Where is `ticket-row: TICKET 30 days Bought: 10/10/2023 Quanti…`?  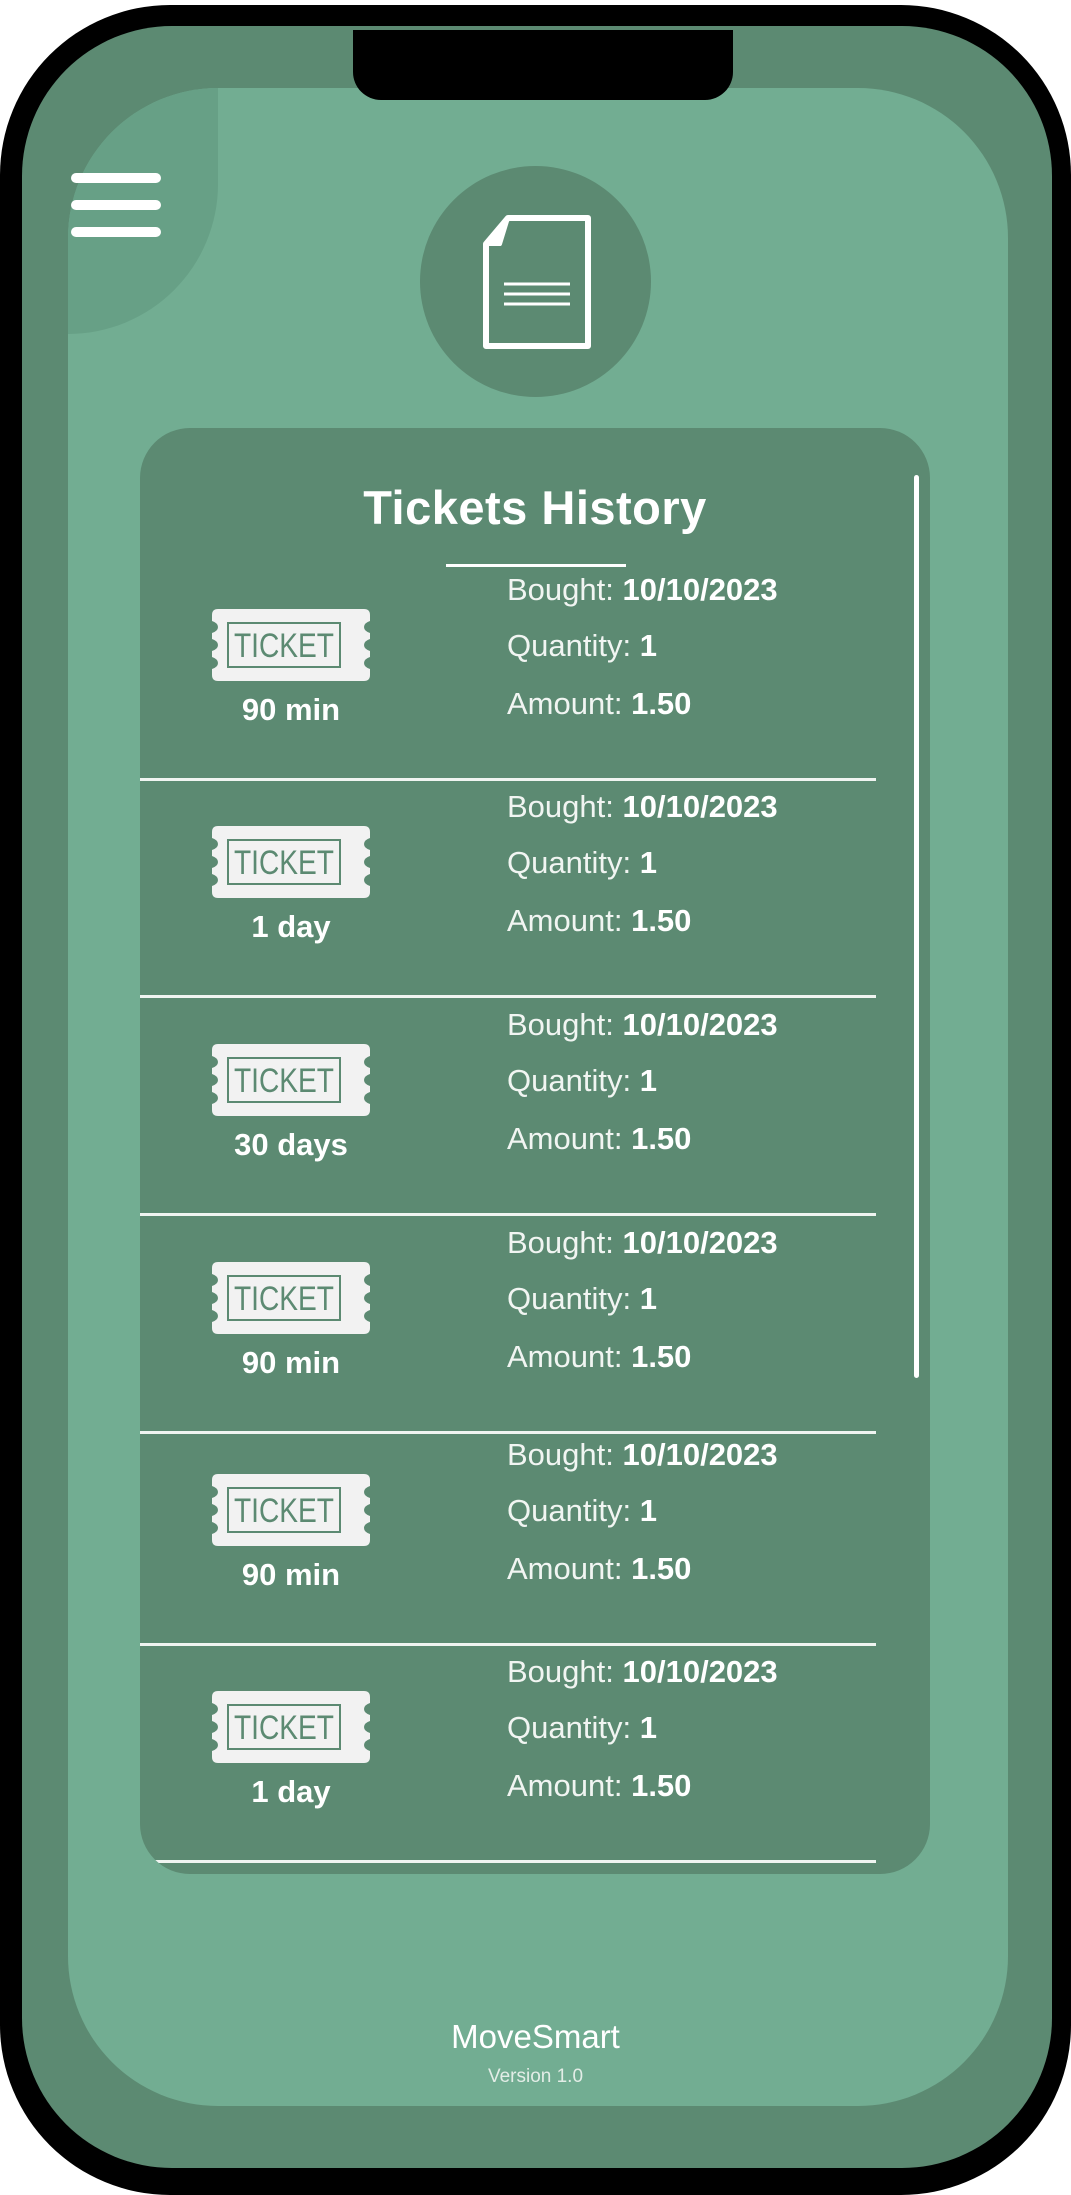 ticket-row: TICKET 30 days Bought: 10/10/2023 Quanti… is located at coordinates (508, 1107).